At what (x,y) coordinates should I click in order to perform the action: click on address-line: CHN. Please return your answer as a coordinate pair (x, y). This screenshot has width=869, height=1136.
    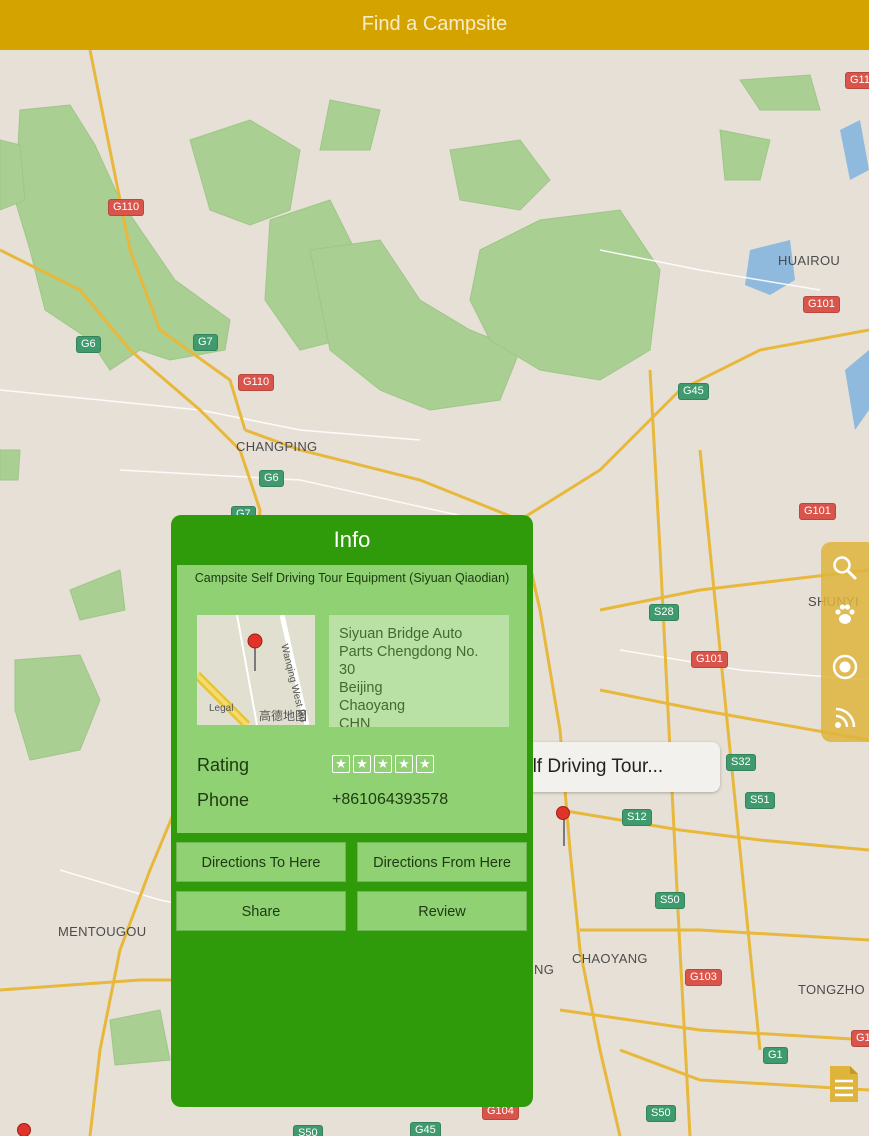
    Looking at the image, I should click on (355, 721).